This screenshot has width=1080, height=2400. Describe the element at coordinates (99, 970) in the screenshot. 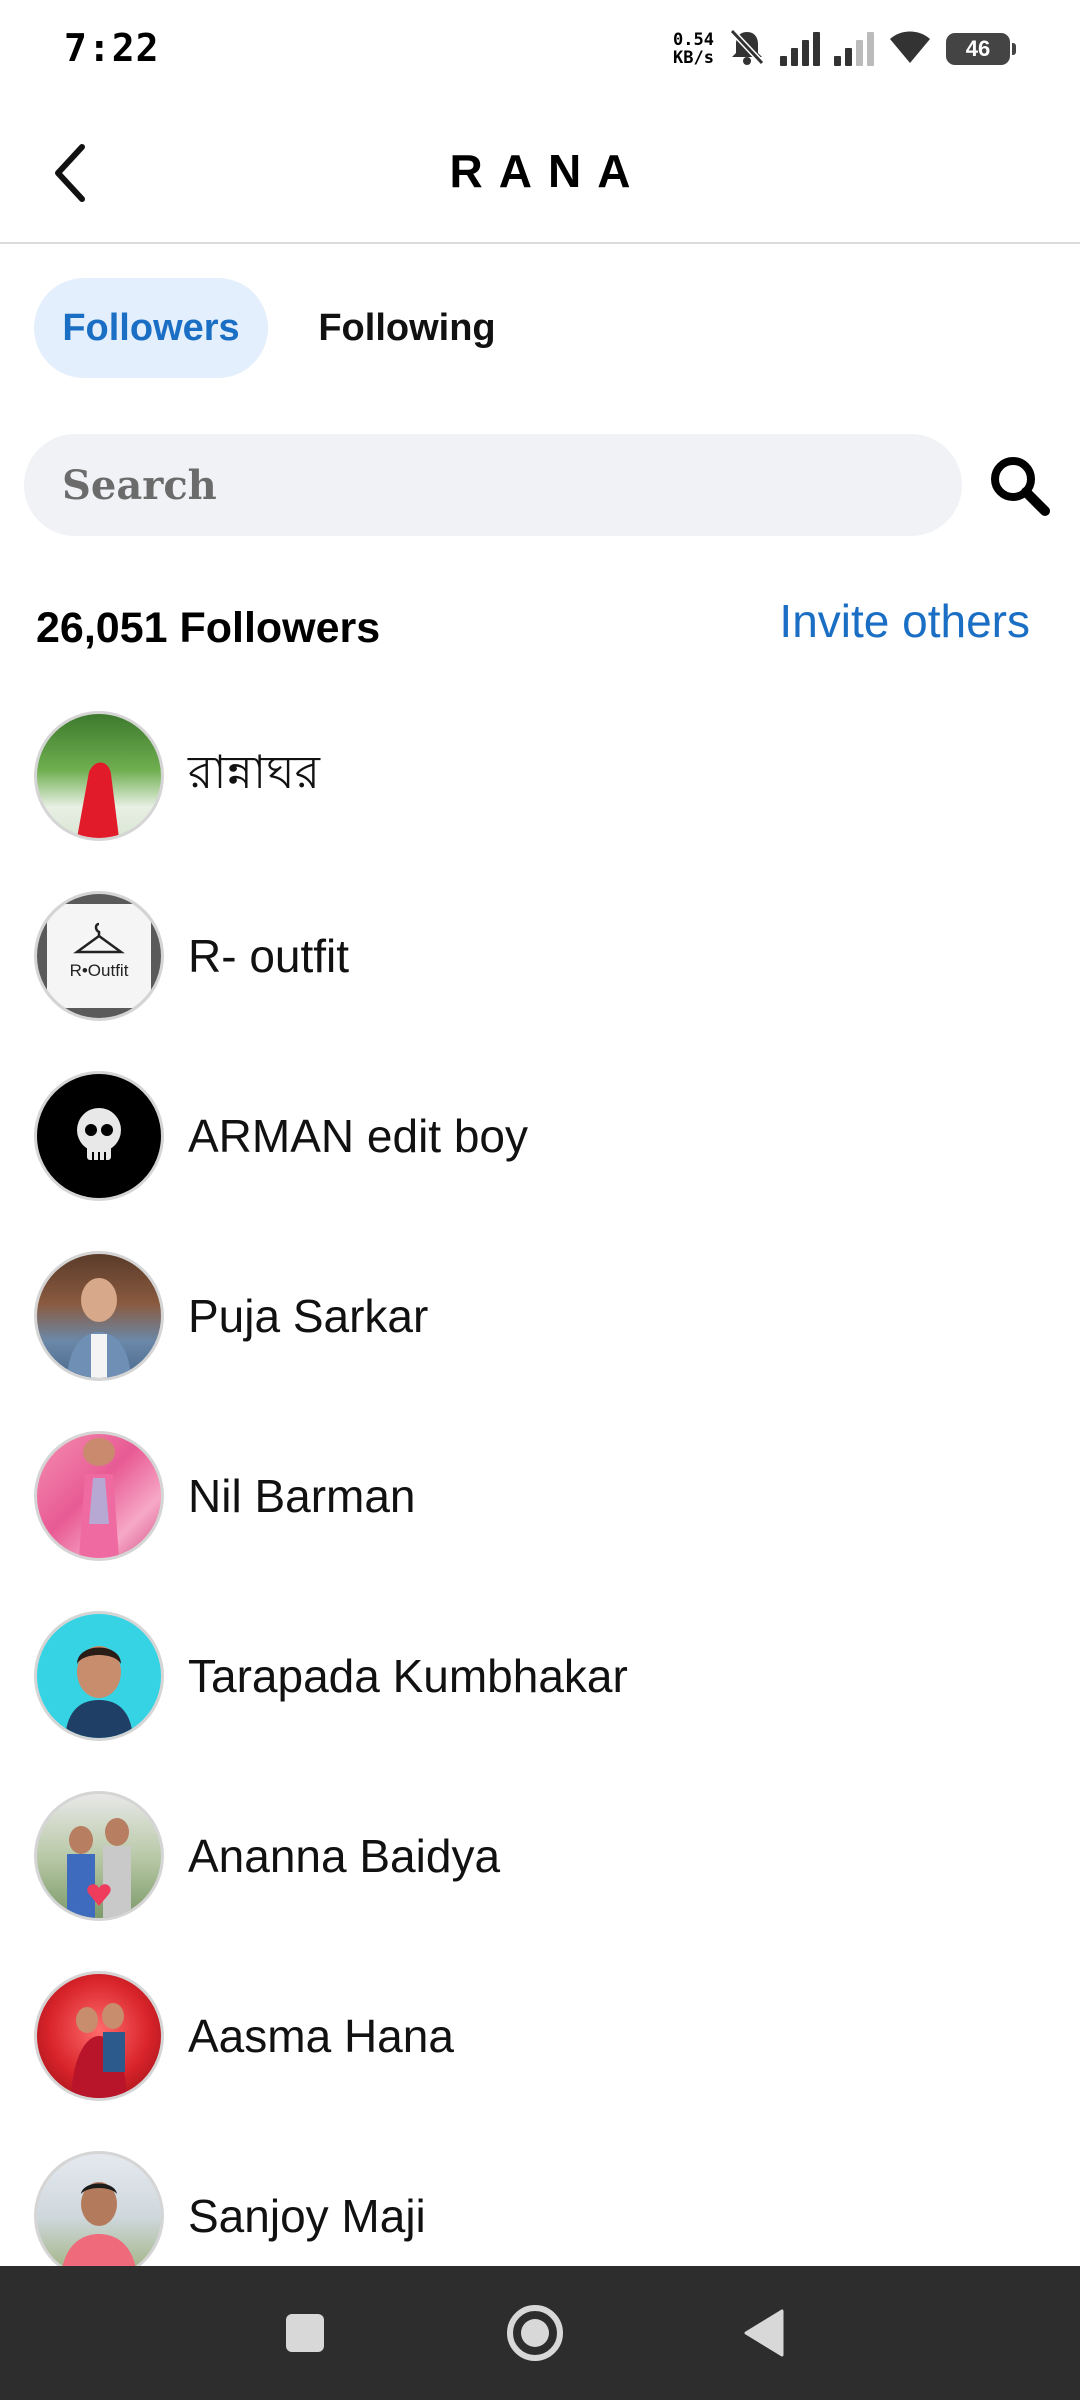

I see `r-outfit-logo-text: R•Outfit` at that location.